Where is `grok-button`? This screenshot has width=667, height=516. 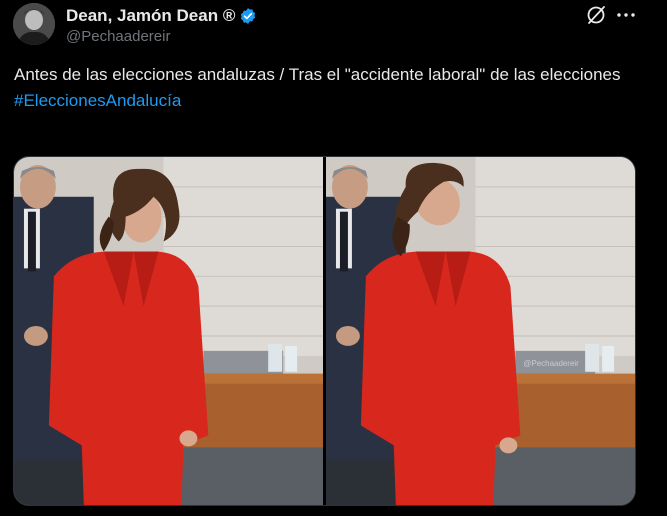
grok-button is located at coordinates (596, 15).